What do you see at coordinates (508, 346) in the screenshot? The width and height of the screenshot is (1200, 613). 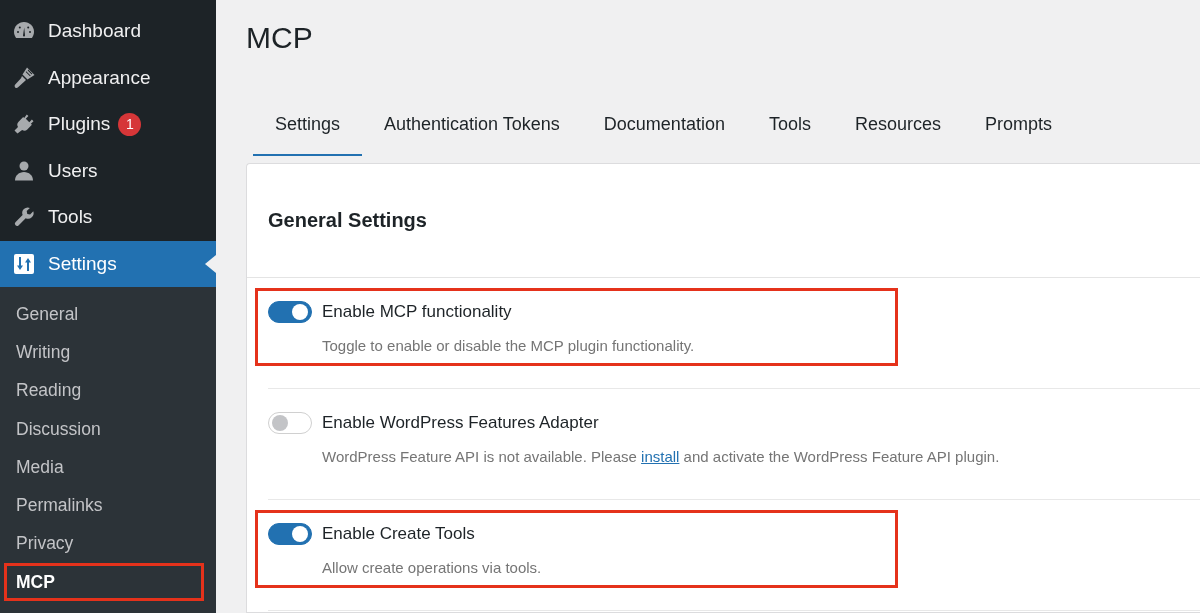 I see `setting-description: Toggle to enable or disable the MCP plugin functionality.` at bounding box center [508, 346].